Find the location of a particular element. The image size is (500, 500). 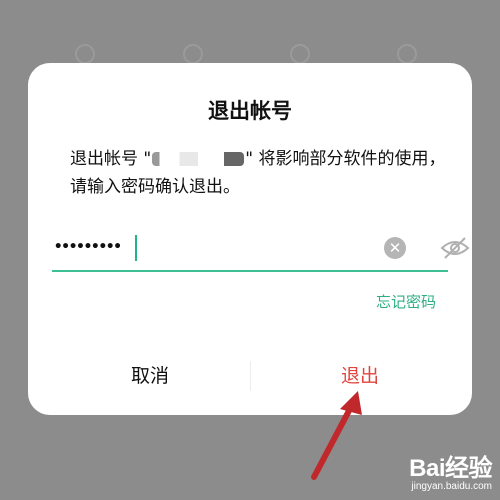

watermark-logo: Bai经验 is located at coordinates (450, 468).